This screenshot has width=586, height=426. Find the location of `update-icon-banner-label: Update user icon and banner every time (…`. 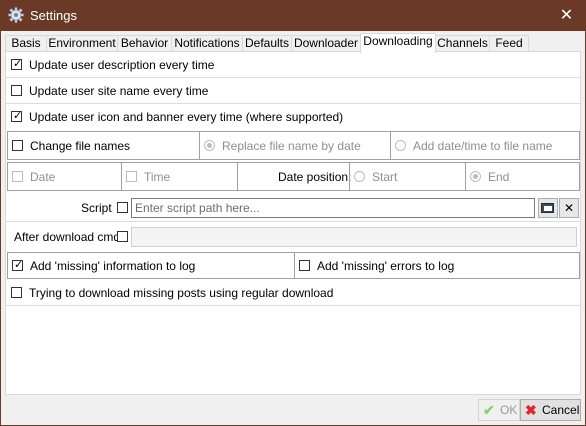

update-icon-banner-label: Update user icon and banner every time (… is located at coordinates (186, 117).